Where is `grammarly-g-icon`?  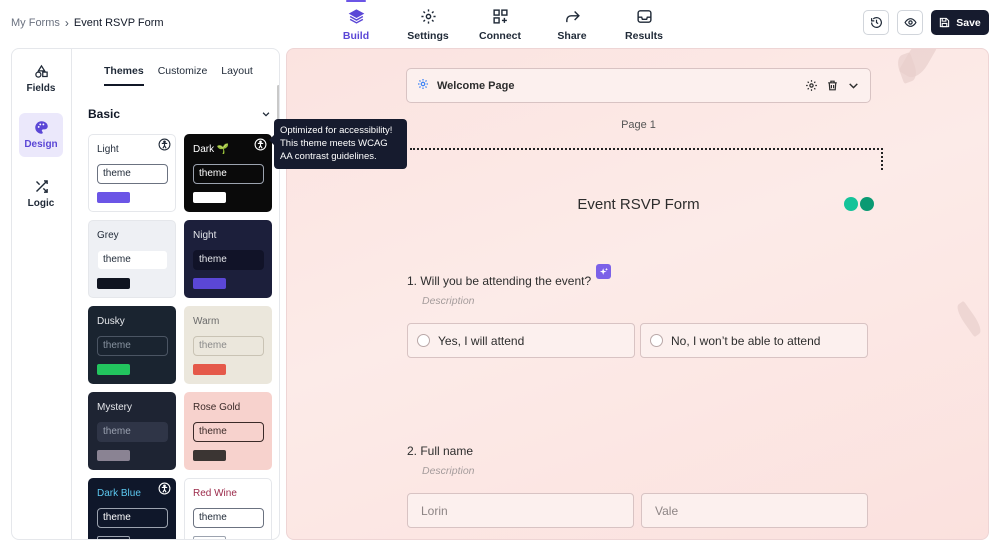
grammarly-g-icon is located at coordinates (867, 204).